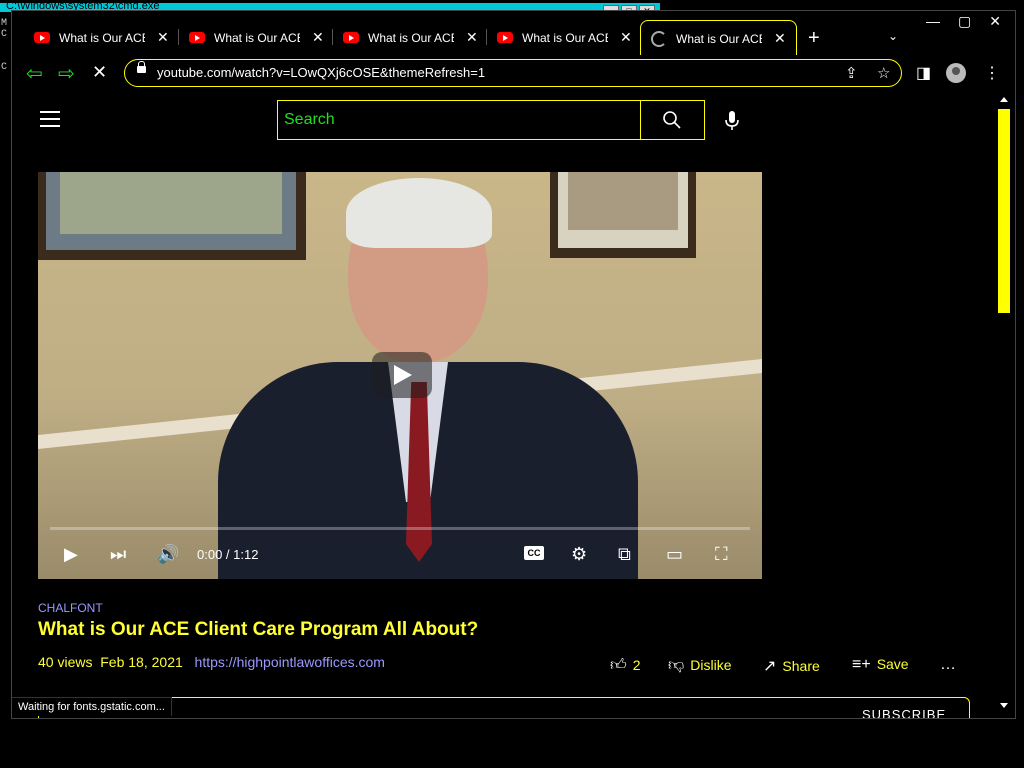 This screenshot has width=1024, height=768. What do you see at coordinates (454, 120) in the screenshot?
I see `search-input` at bounding box center [454, 120].